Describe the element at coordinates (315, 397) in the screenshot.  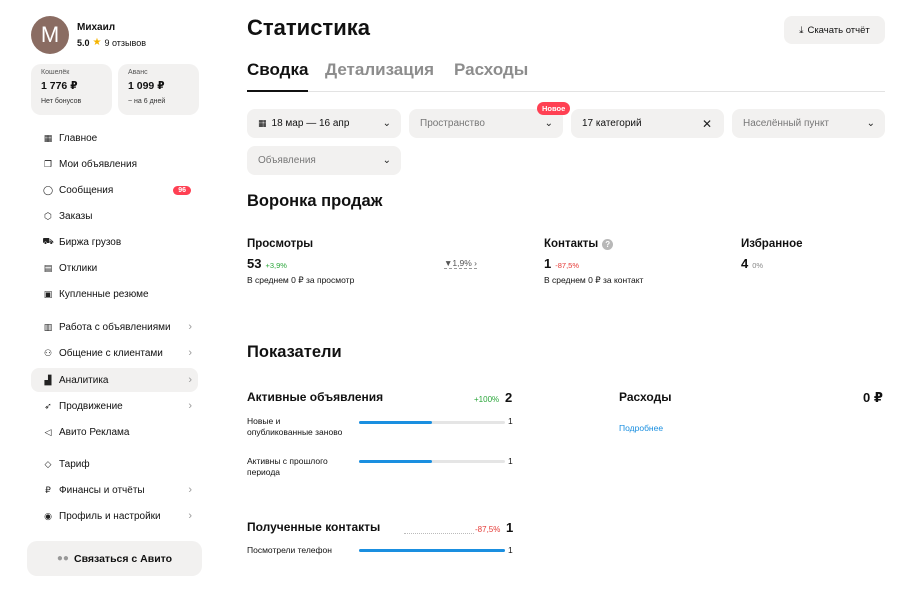
I see `active-ads-title: Активные объявления` at that location.